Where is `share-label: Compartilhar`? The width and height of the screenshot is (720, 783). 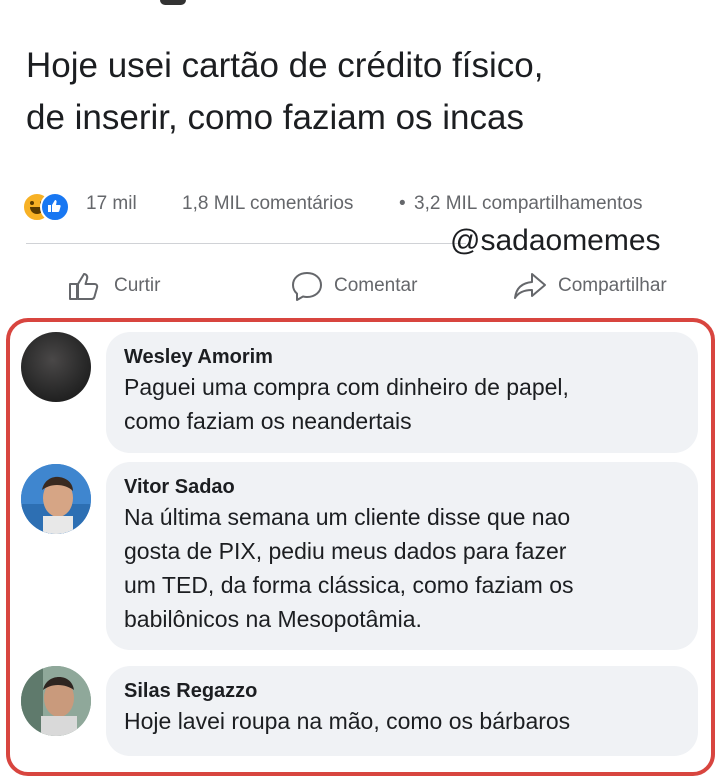 share-label: Compartilhar is located at coordinates (612, 285).